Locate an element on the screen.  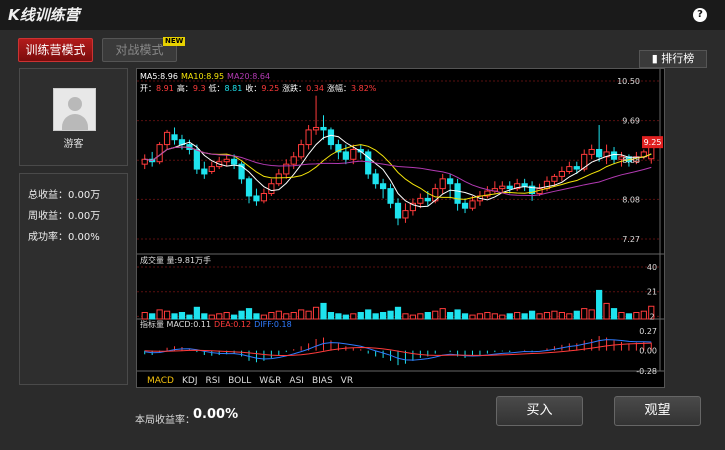
macd-tick-label: 0.27 is located at coordinates (648, 331).